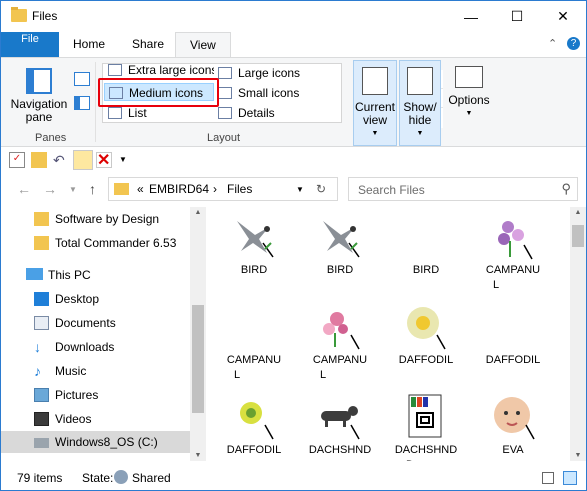  I want to click on highlight-box, so click(158, 92).